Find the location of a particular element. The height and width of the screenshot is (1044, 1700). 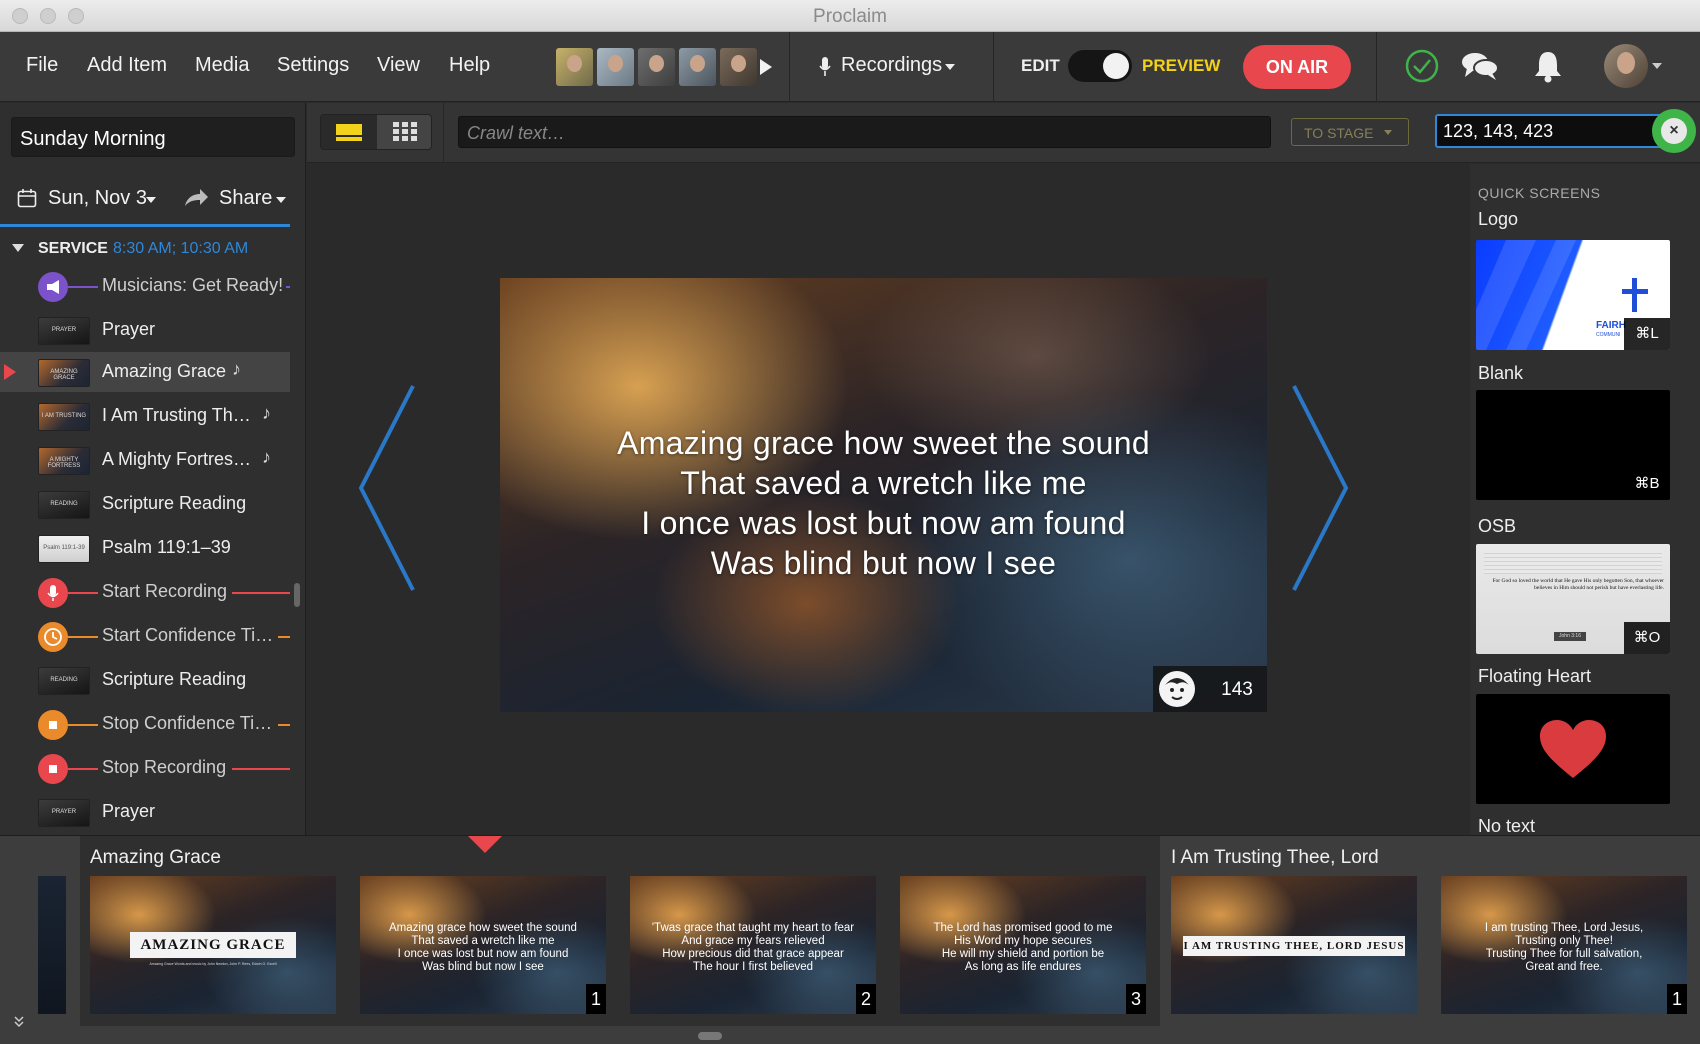

toggle-knob is located at coordinates (1116, 66).